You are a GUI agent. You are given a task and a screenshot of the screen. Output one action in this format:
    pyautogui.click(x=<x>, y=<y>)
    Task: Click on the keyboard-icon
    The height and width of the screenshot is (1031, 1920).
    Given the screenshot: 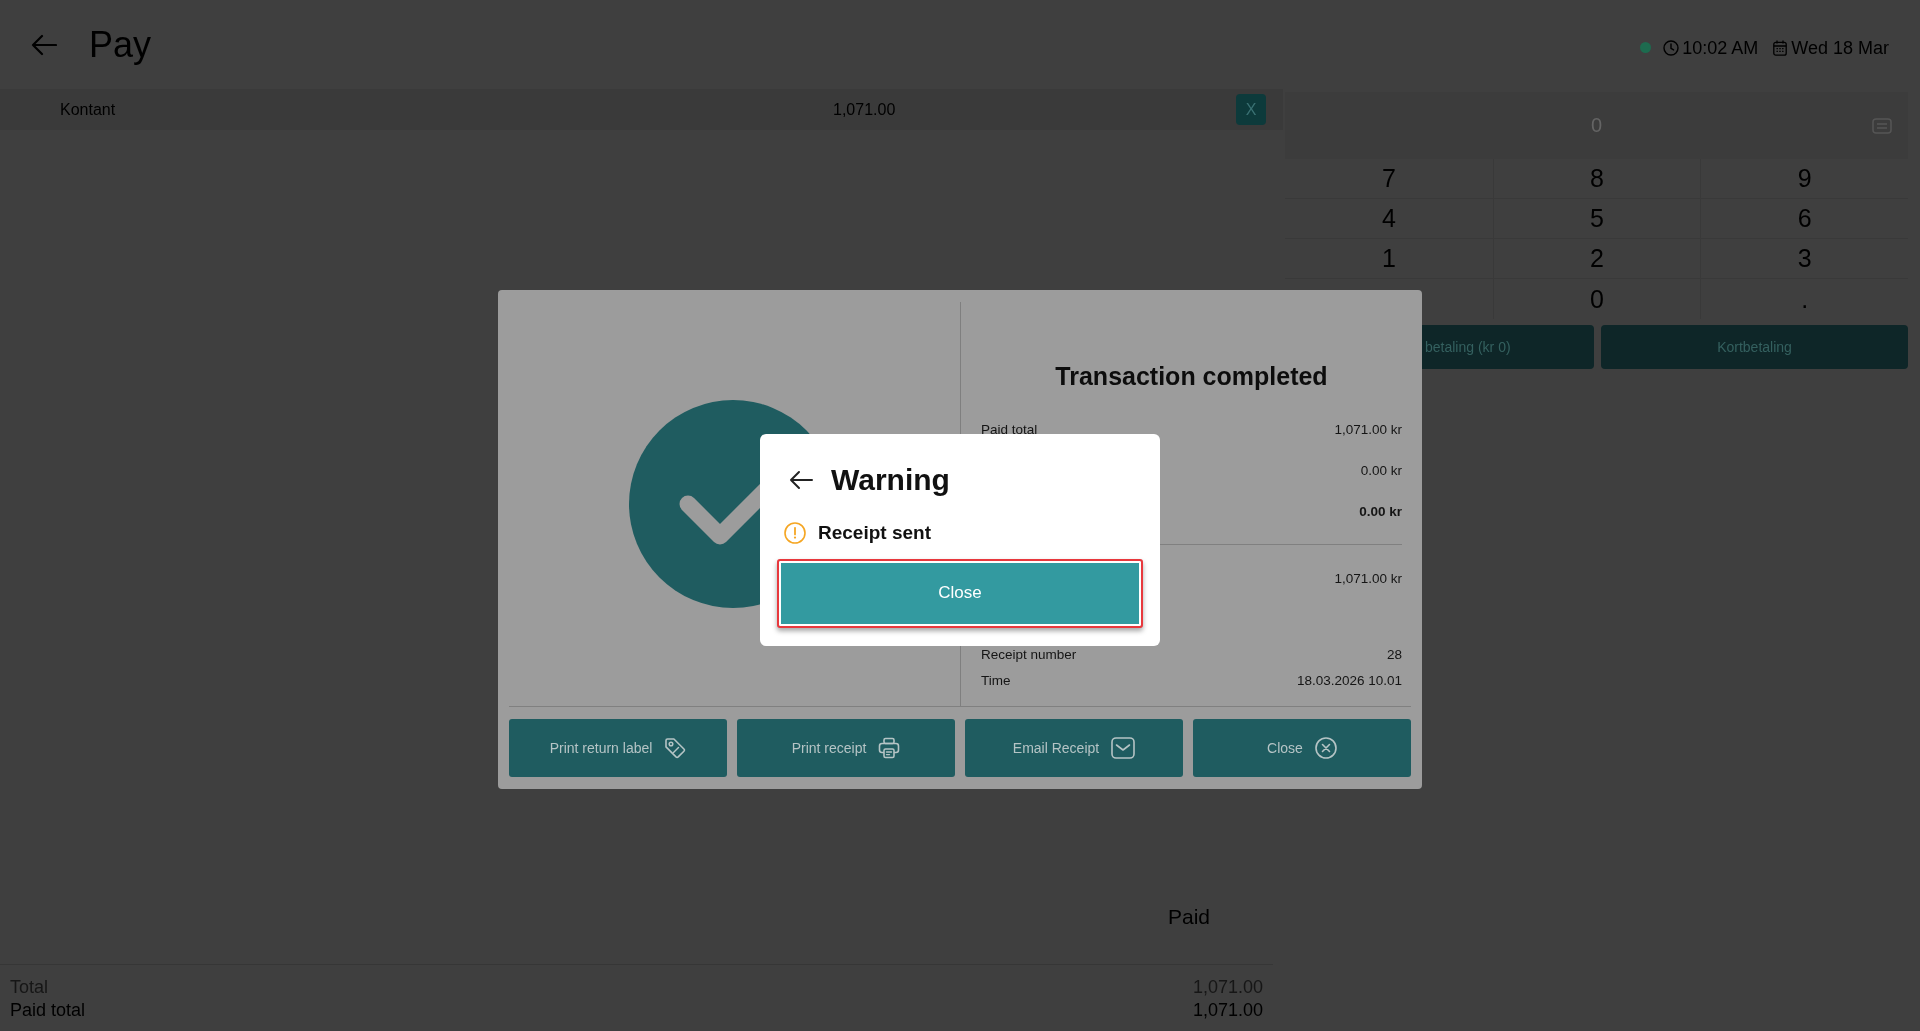 What is the action you would take?
    pyautogui.click(x=1882, y=126)
    